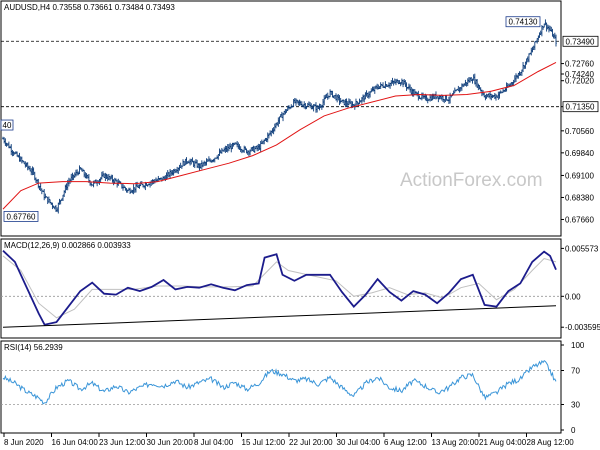  I want to click on level-label: 0.73490, so click(580, 41).